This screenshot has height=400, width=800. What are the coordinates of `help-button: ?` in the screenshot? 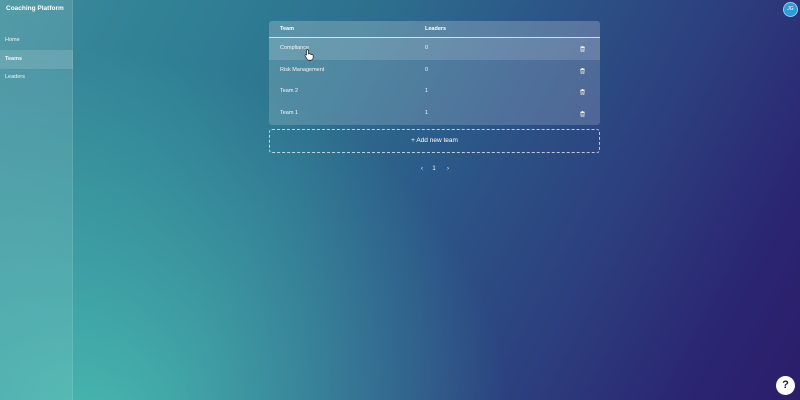 It's located at (785, 385).